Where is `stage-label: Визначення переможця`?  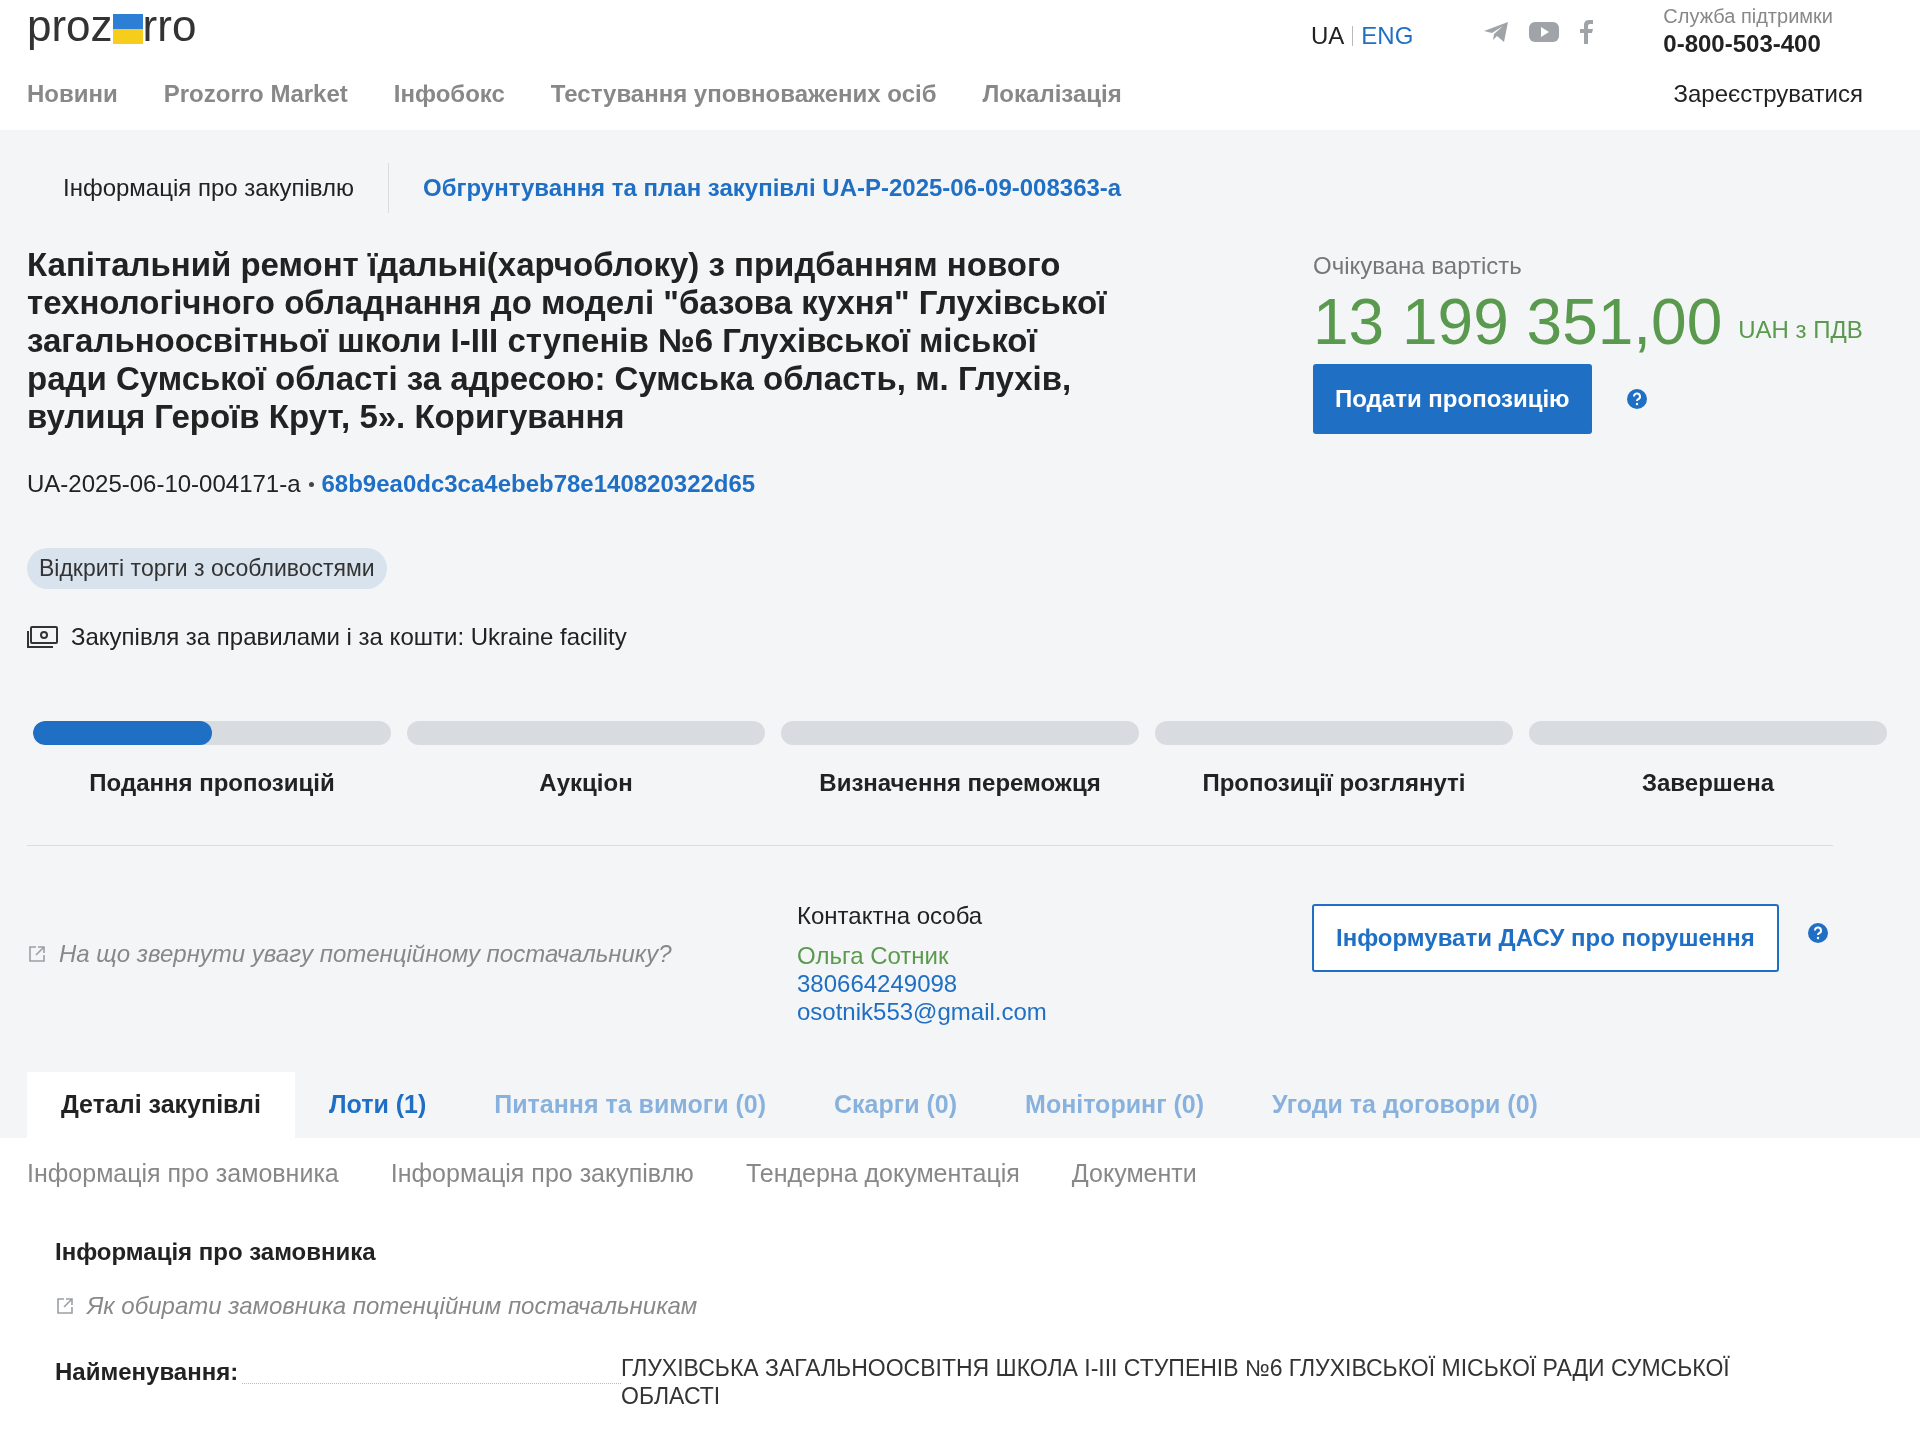
stage-label: Визначення переможця is located at coordinates (960, 782).